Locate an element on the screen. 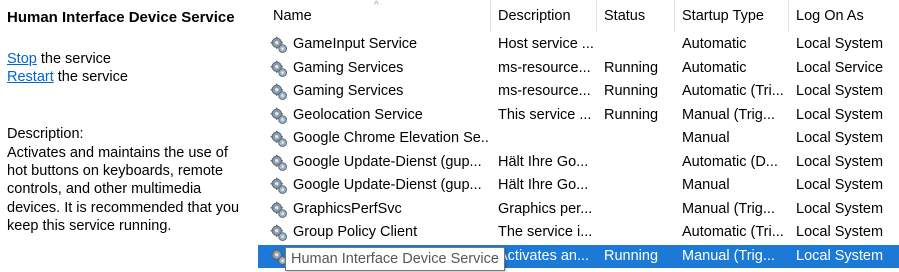 This screenshot has height=272, width=899. selected-service-title: Human Interface Device Service is located at coordinates (121, 17).